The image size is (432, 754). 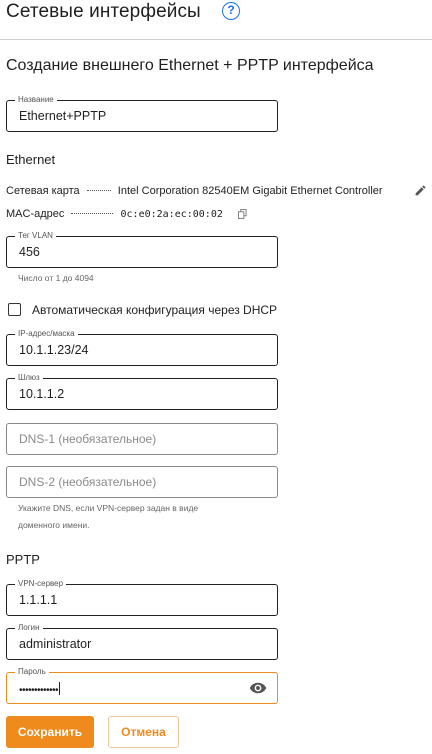 What do you see at coordinates (258, 688) in the screenshot?
I see `eye-icon` at bounding box center [258, 688].